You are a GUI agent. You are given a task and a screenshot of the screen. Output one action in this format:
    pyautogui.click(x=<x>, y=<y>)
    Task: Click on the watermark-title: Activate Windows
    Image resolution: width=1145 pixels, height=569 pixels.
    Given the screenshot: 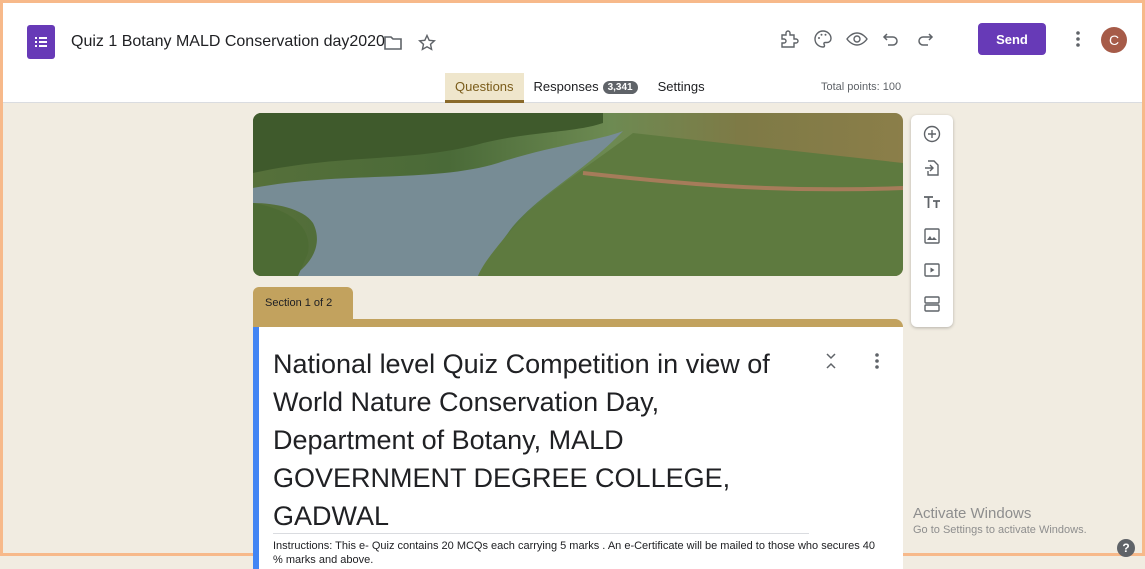 What is the action you would take?
    pyautogui.click(x=972, y=513)
    